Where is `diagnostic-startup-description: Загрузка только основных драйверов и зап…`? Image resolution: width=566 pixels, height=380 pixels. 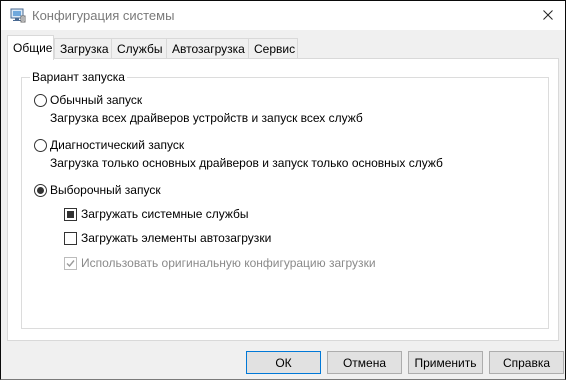
diagnostic-startup-description: Загрузка только основных драйверов и зап… is located at coordinates (246, 163).